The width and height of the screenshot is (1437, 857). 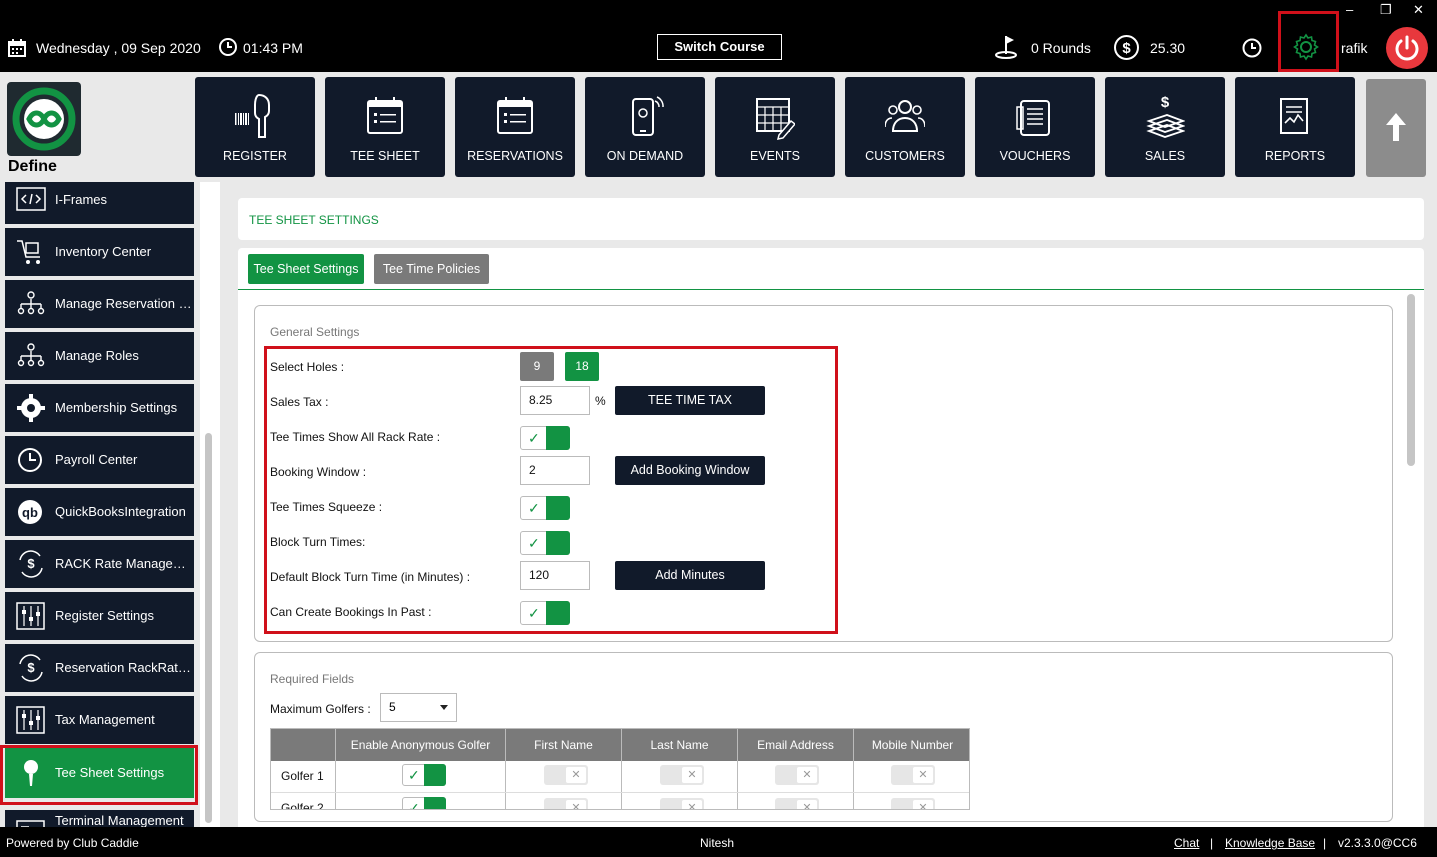 I want to click on sidebar-item-terminal-management: Terminal Management, so click(x=99, y=818).